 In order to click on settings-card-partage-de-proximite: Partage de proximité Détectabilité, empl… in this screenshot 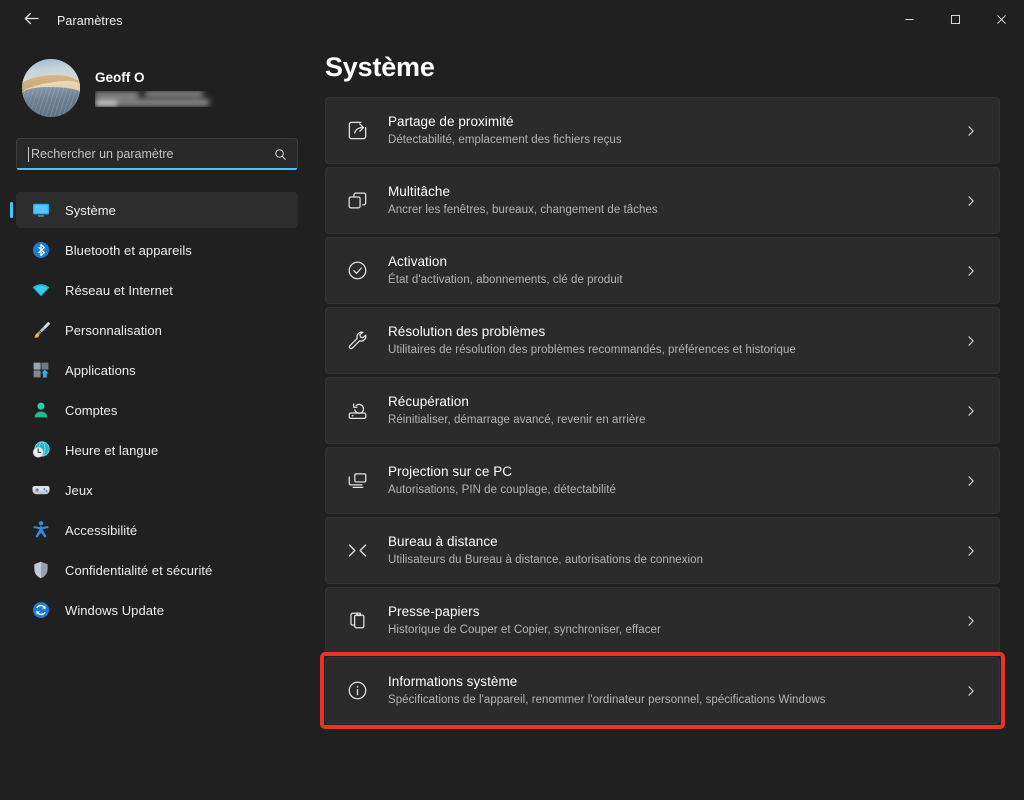, I will do `click(662, 130)`.